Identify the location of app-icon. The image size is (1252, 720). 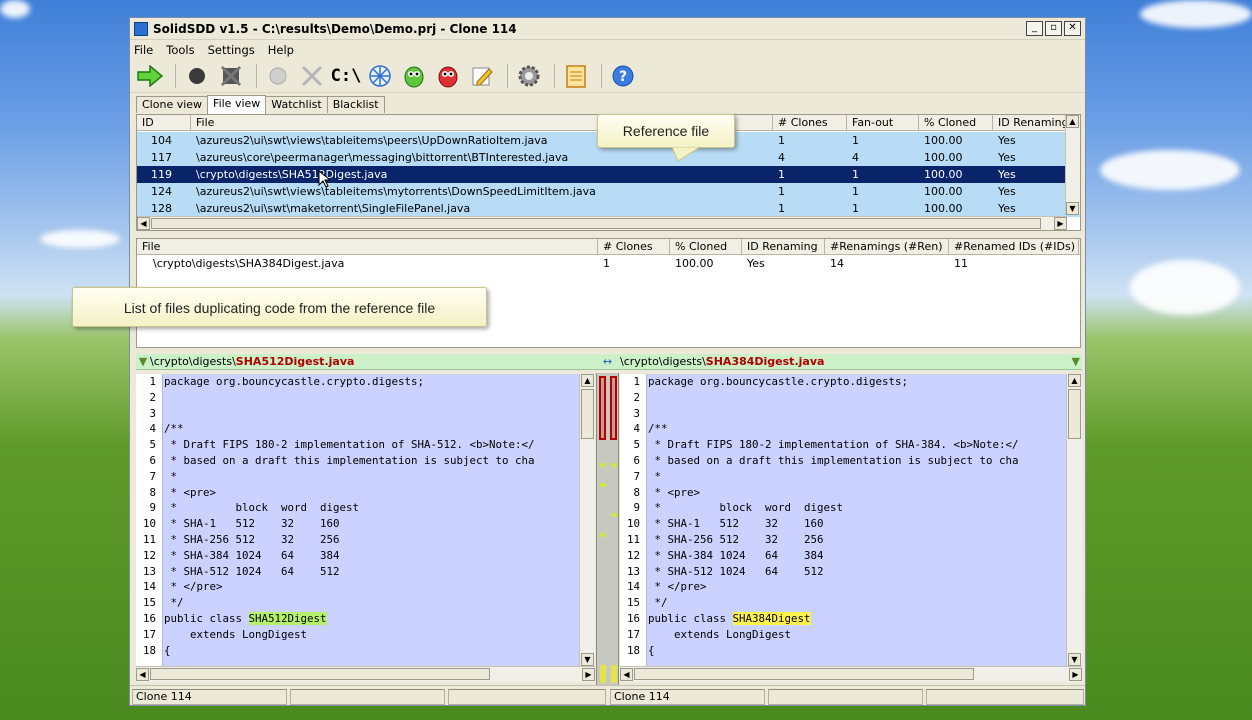
(141, 28).